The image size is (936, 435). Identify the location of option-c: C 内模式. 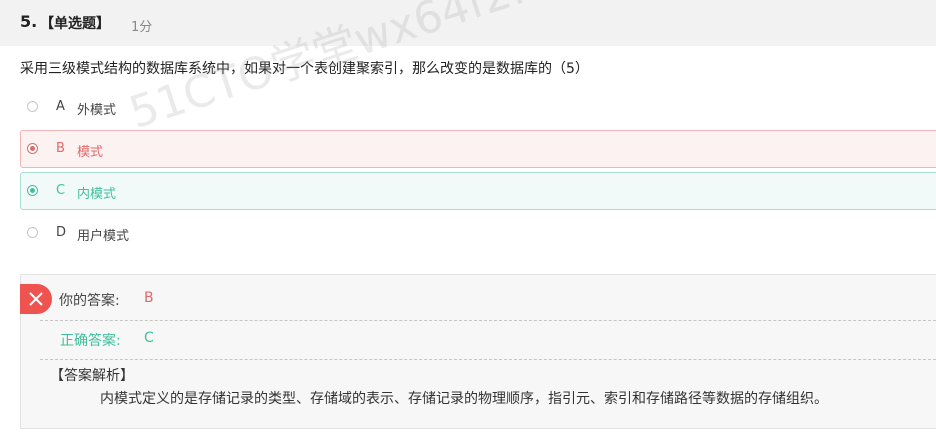
(478, 191).